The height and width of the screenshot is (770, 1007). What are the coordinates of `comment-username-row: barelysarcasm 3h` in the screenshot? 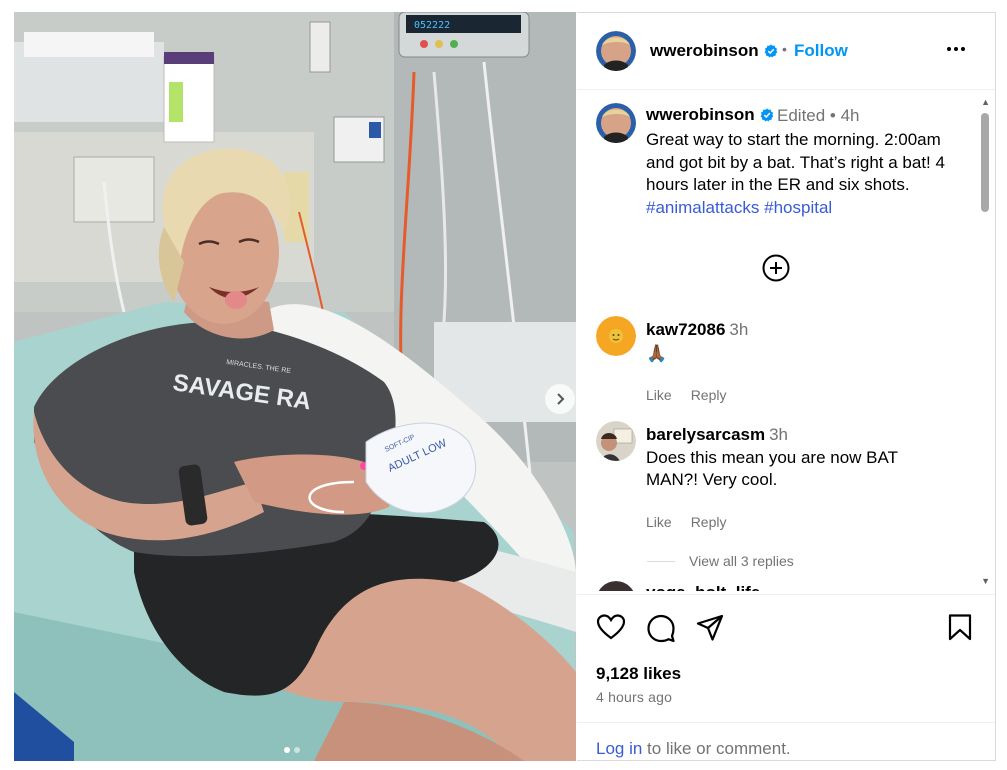 It's located at (717, 435).